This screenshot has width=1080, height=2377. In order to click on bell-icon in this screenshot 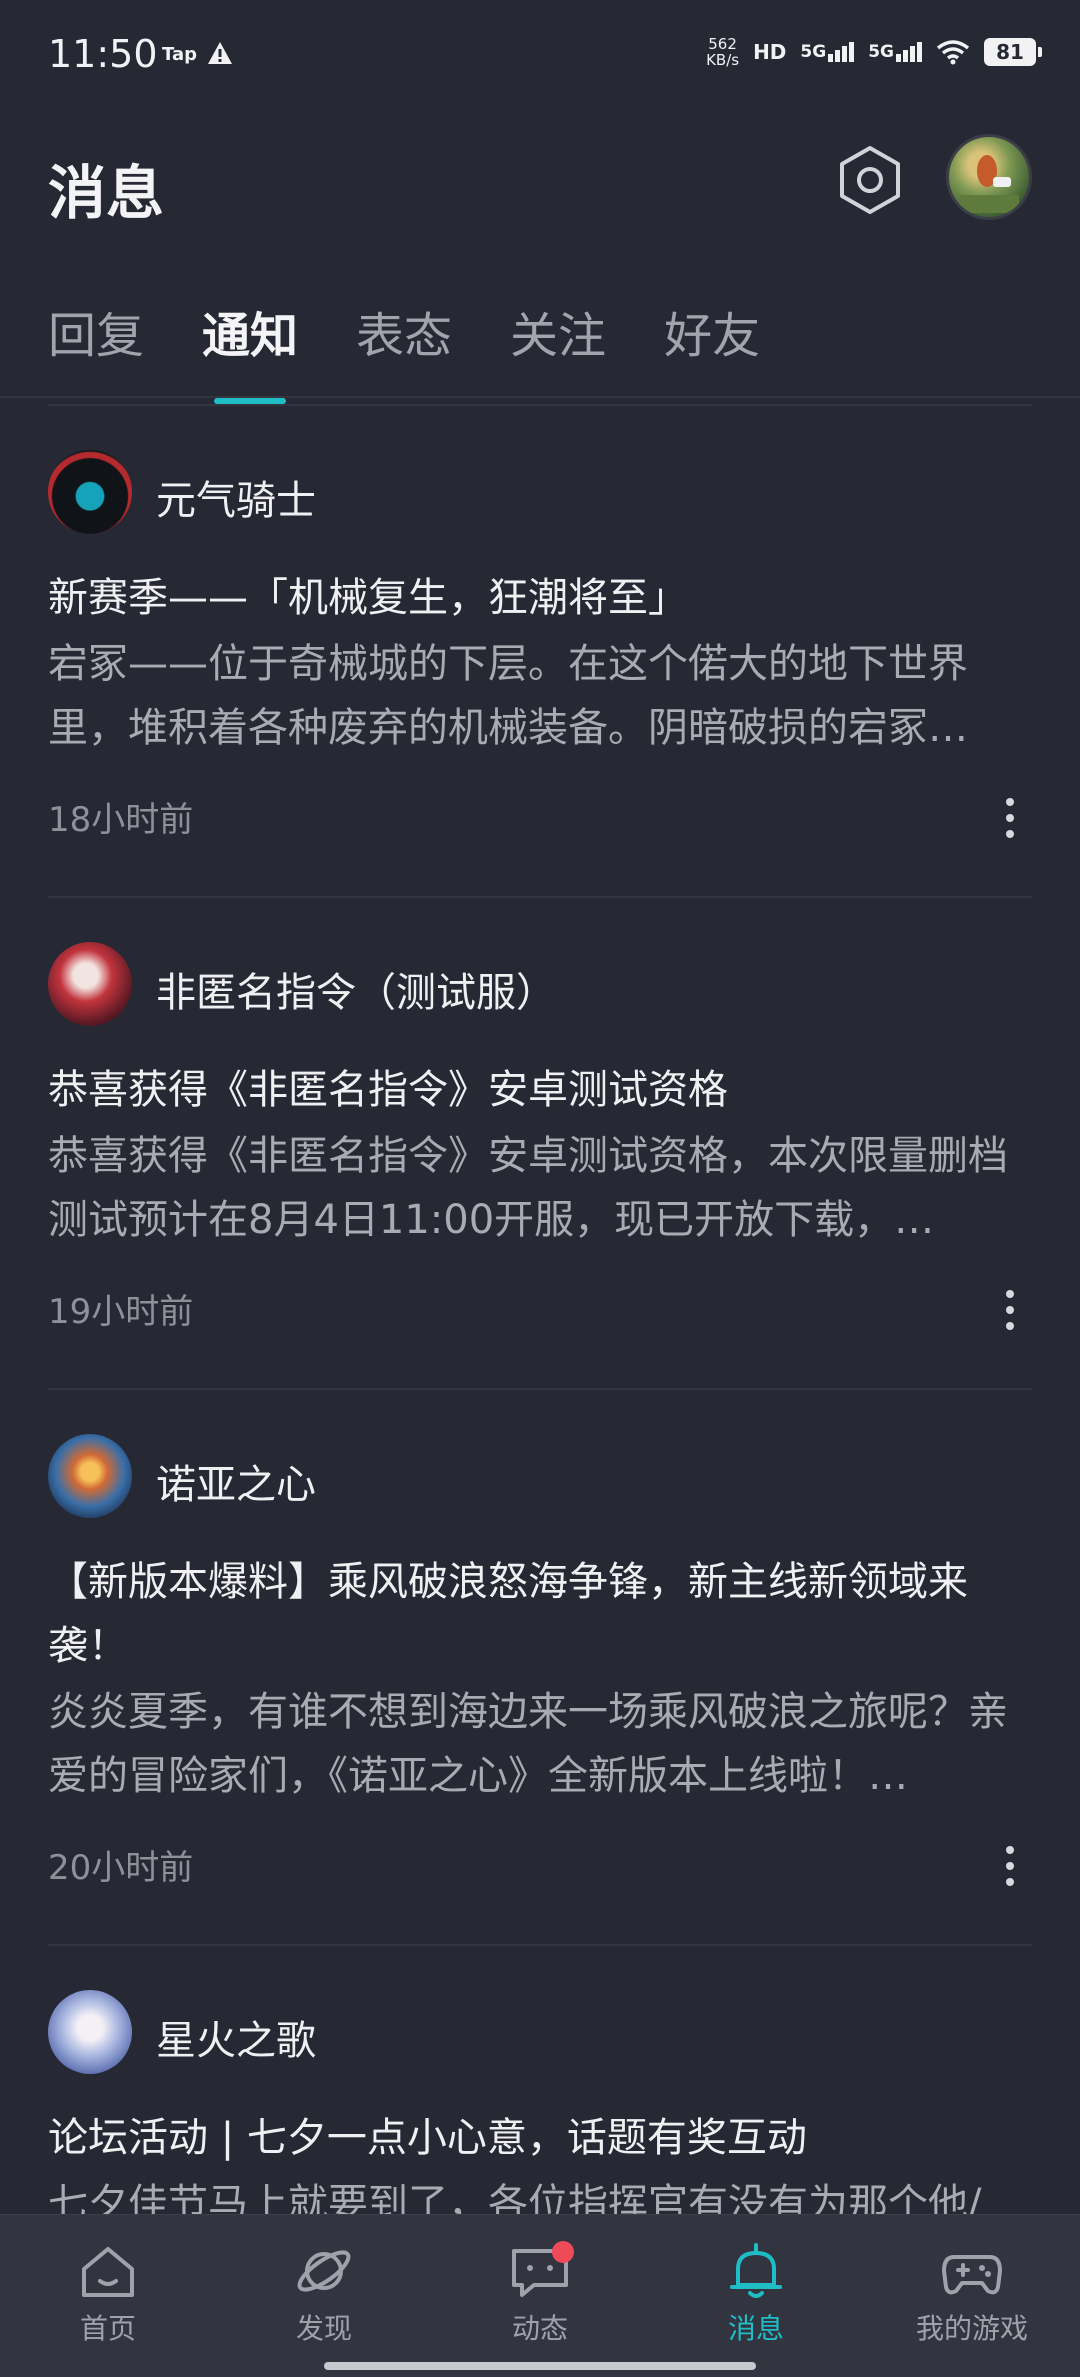, I will do `click(756, 2270)`.